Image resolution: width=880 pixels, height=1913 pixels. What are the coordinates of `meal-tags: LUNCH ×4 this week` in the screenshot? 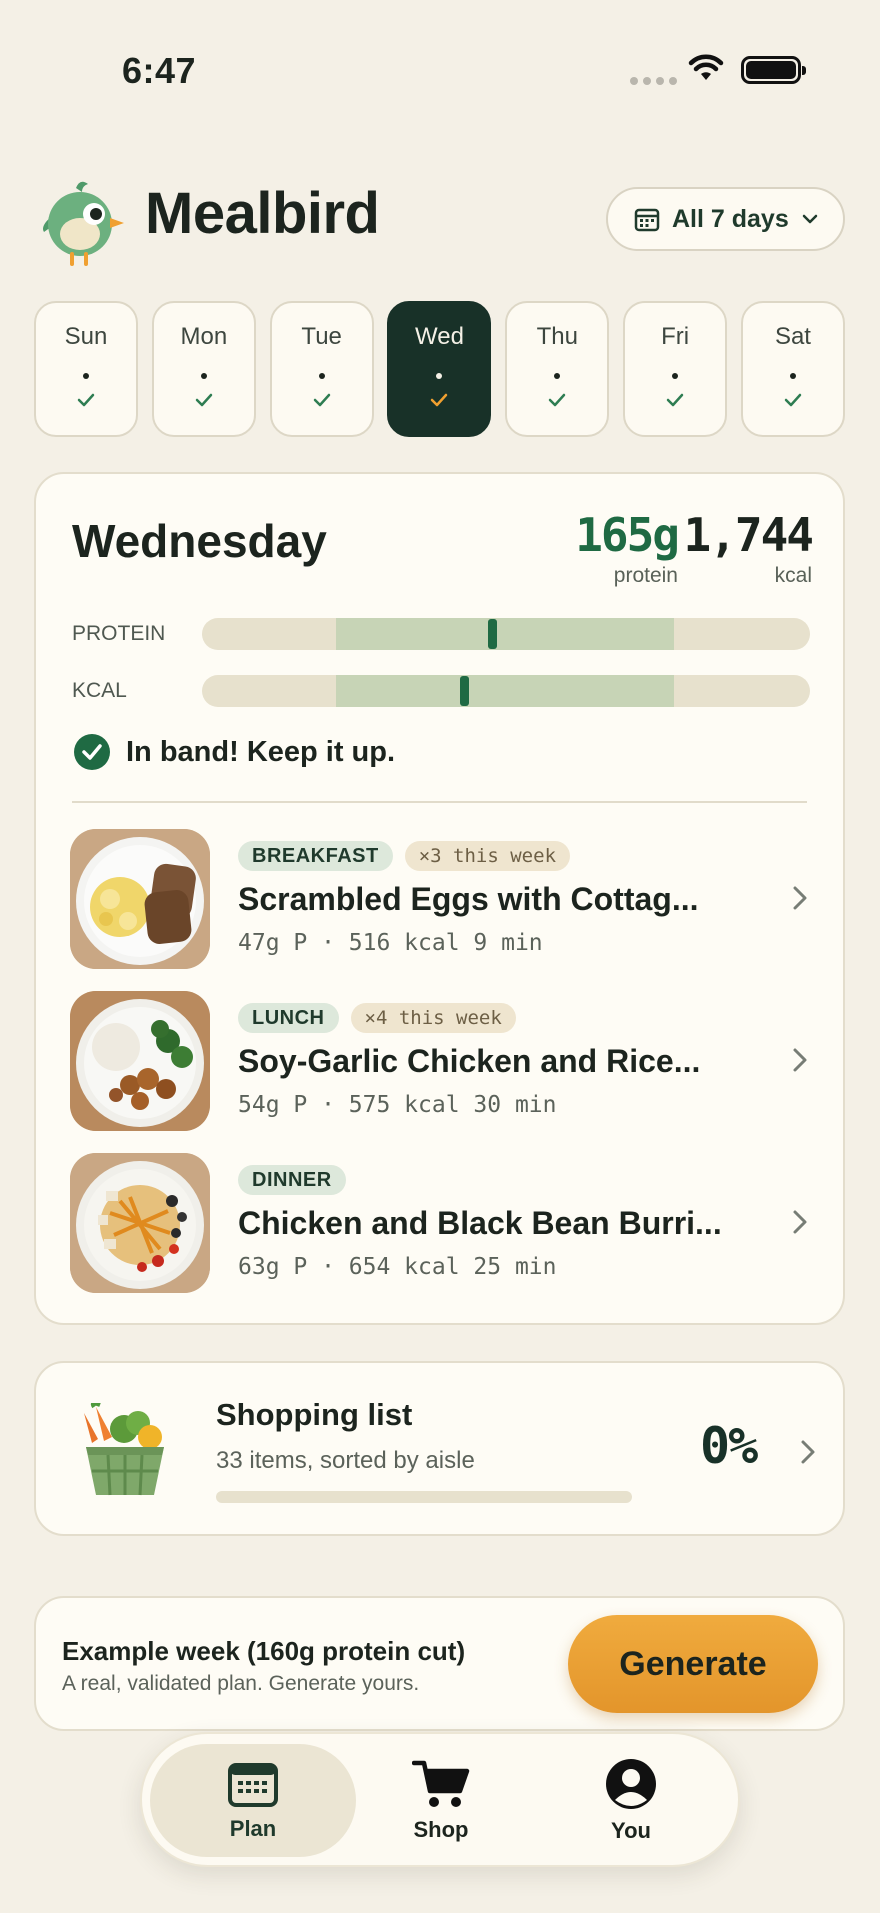 It's located at (377, 1018).